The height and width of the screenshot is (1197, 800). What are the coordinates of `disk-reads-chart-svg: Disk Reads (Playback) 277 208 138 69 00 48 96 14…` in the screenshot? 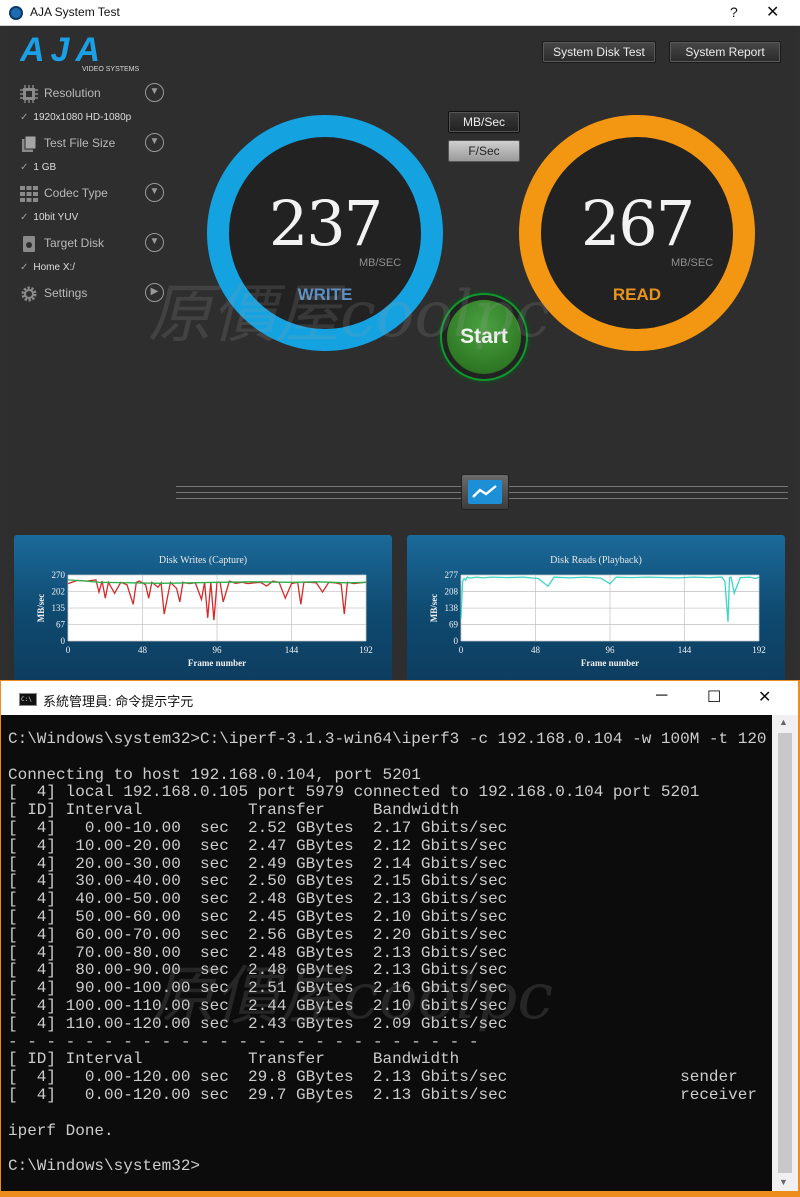 It's located at (597, 611).